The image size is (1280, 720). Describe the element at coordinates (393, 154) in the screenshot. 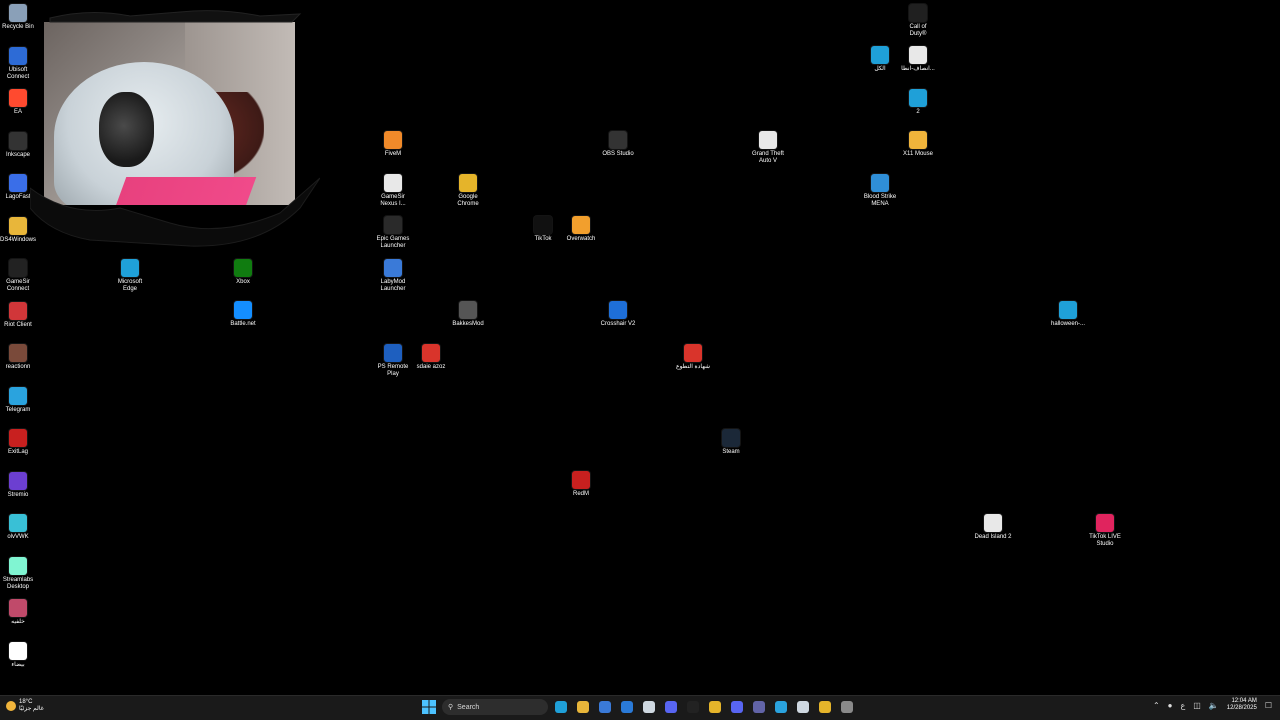

I see `desktop-shortcut-label: FiveM` at that location.